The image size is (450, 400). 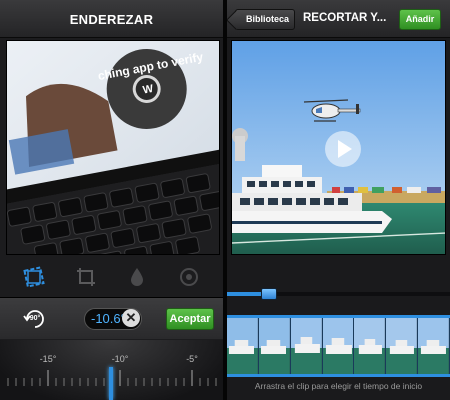 I want to click on vignette-tool, so click(x=189, y=277).